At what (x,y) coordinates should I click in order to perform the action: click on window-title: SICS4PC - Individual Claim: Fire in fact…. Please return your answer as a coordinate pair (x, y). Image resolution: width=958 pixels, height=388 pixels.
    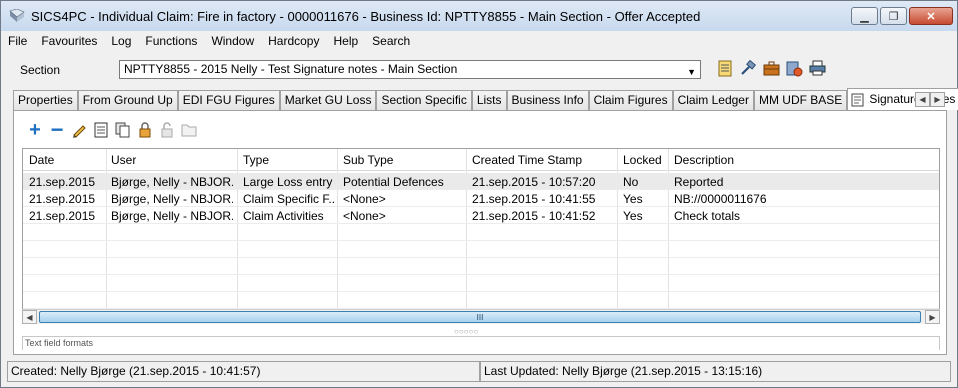
    Looking at the image, I should click on (366, 16).